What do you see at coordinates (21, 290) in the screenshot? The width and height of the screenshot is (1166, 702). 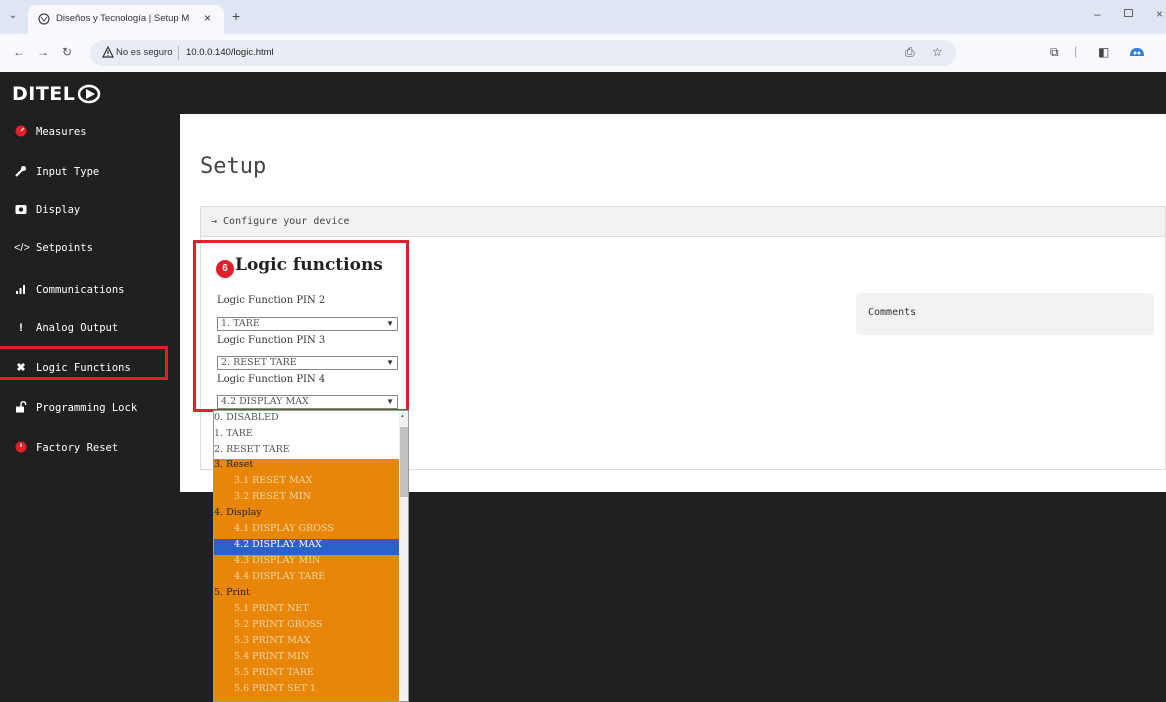 I see `signal-icon` at bounding box center [21, 290].